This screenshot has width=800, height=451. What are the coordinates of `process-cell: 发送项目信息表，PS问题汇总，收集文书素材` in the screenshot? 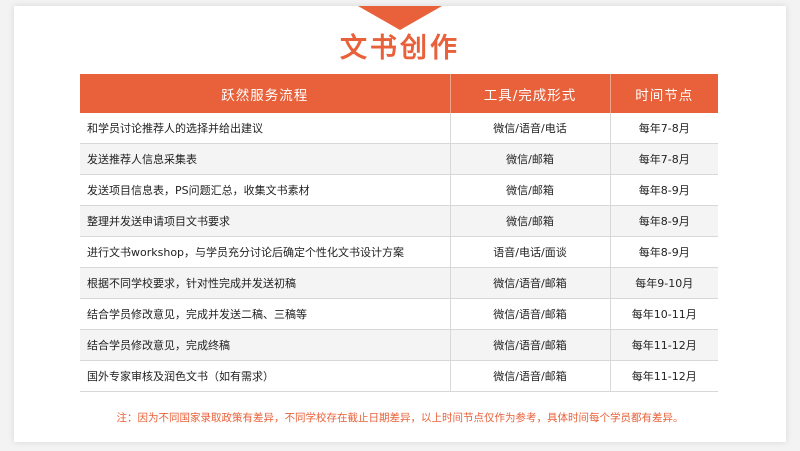 It's located at (265, 190).